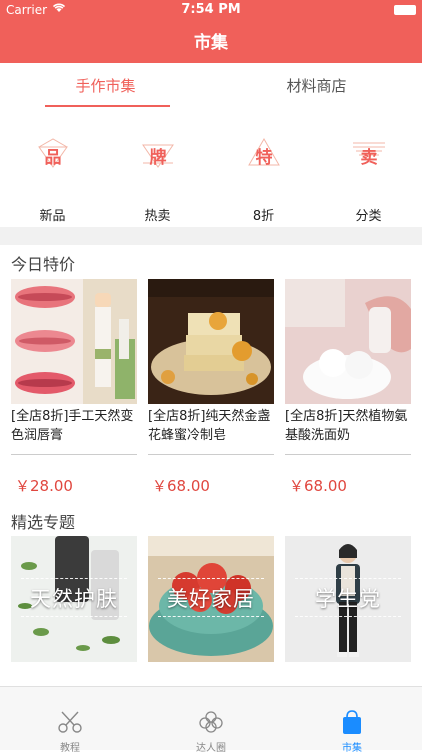 The height and width of the screenshot is (754, 422). What do you see at coordinates (43, 264) in the screenshot?
I see `today-deals-title: 今日特价` at bounding box center [43, 264].